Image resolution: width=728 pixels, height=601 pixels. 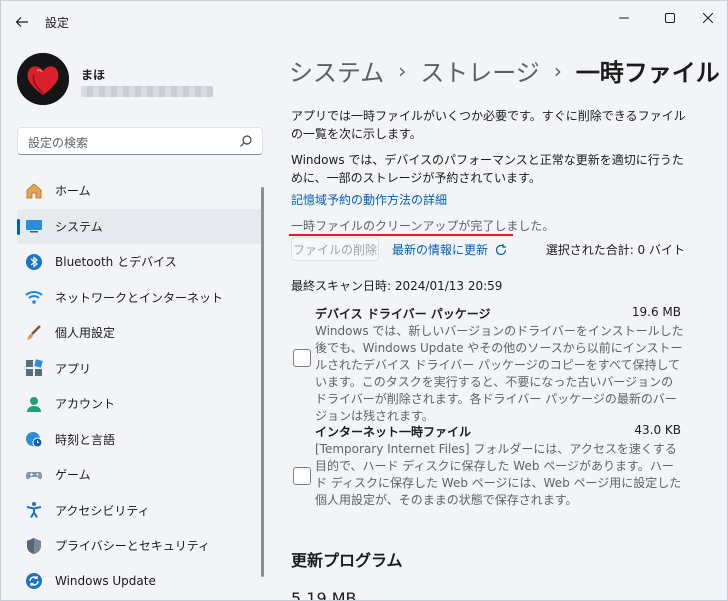 What do you see at coordinates (657, 430) in the screenshot?
I see `item-size: 43.0 KB` at bounding box center [657, 430].